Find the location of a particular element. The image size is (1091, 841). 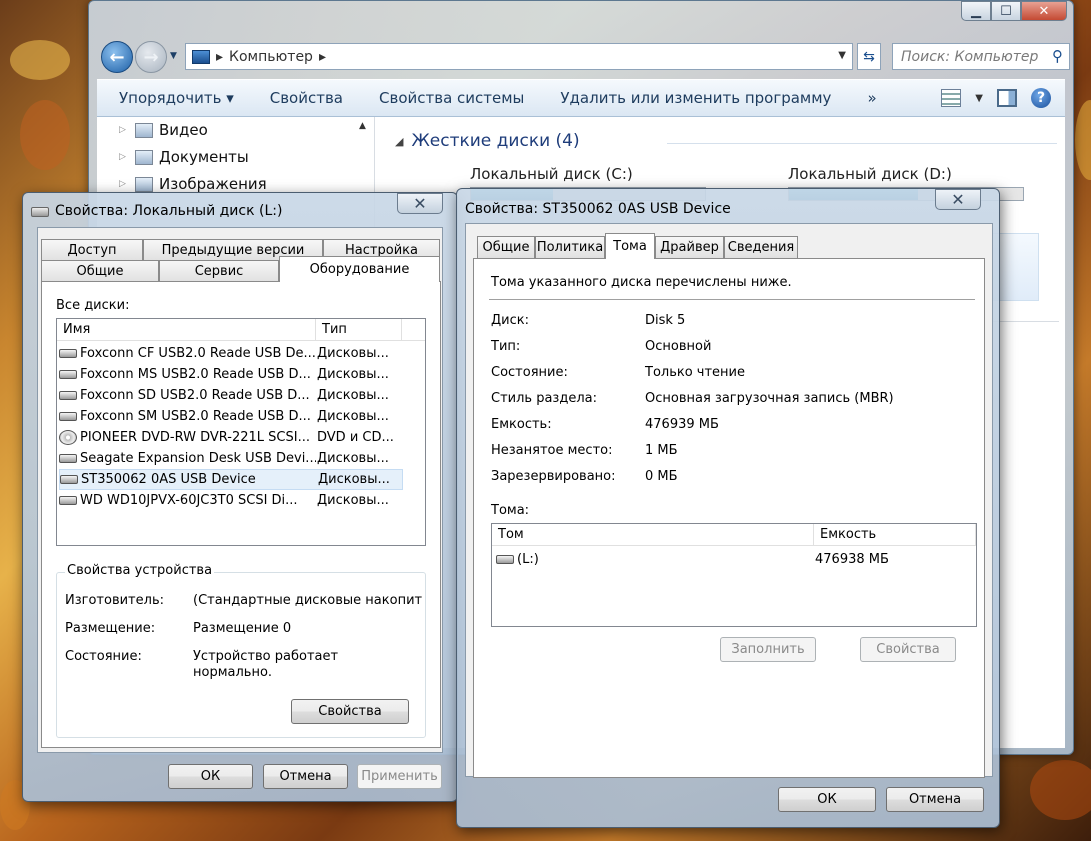

view-dropdown-icon: ▼ is located at coordinates (979, 98).